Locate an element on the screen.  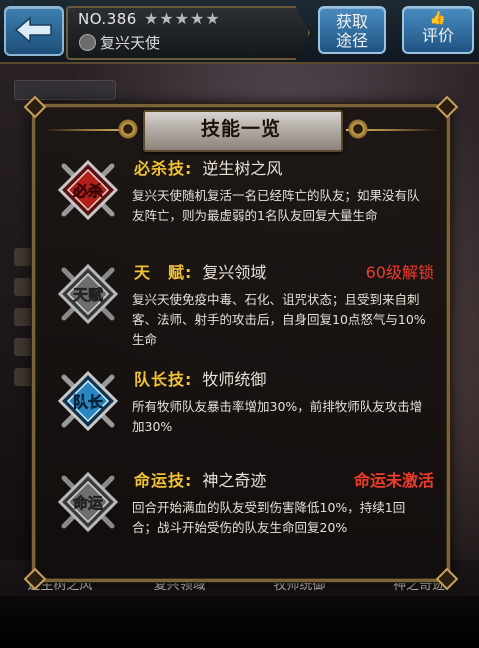
skill-type: 命运技: is located at coordinates (163, 480).